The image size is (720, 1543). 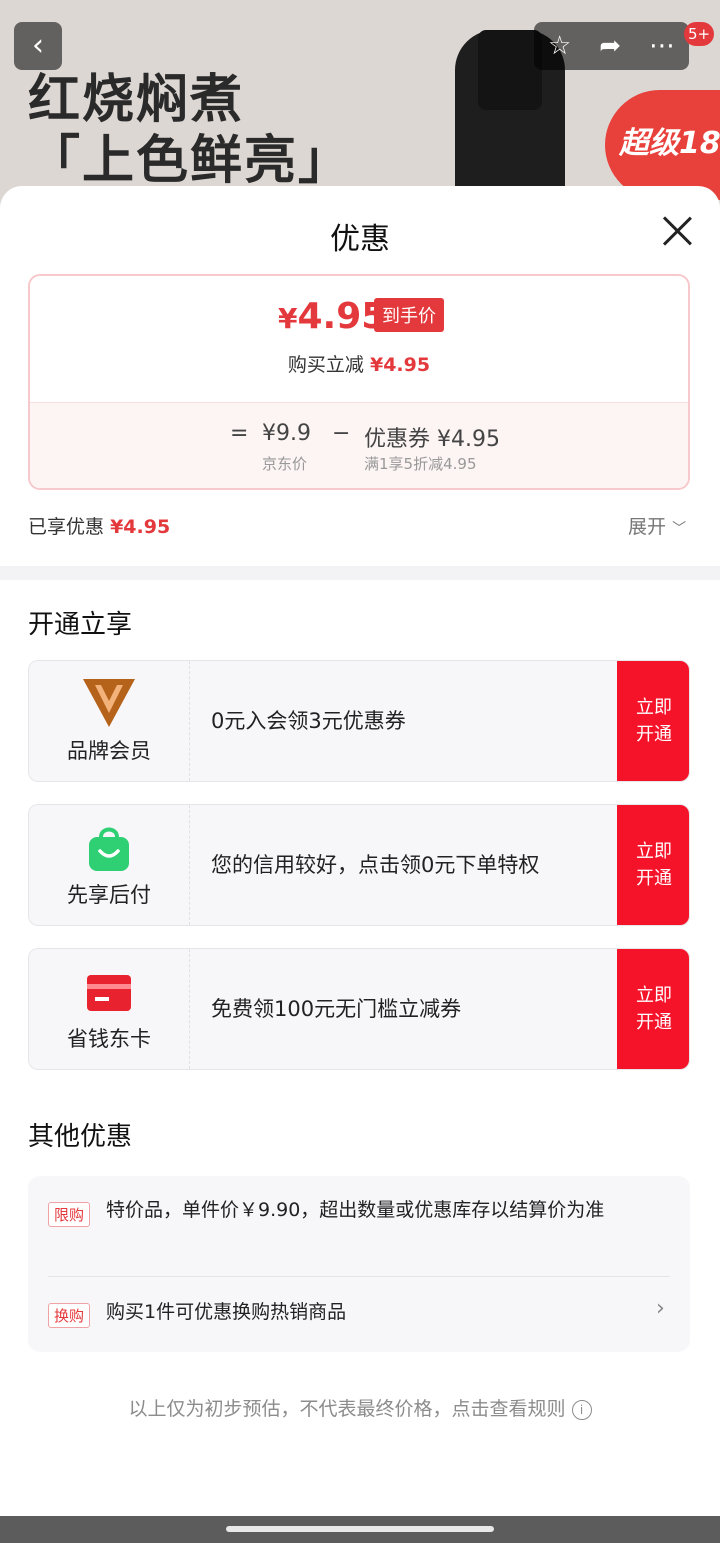 What do you see at coordinates (80, 625) in the screenshot?
I see `open-section-title: 开通立享` at bounding box center [80, 625].